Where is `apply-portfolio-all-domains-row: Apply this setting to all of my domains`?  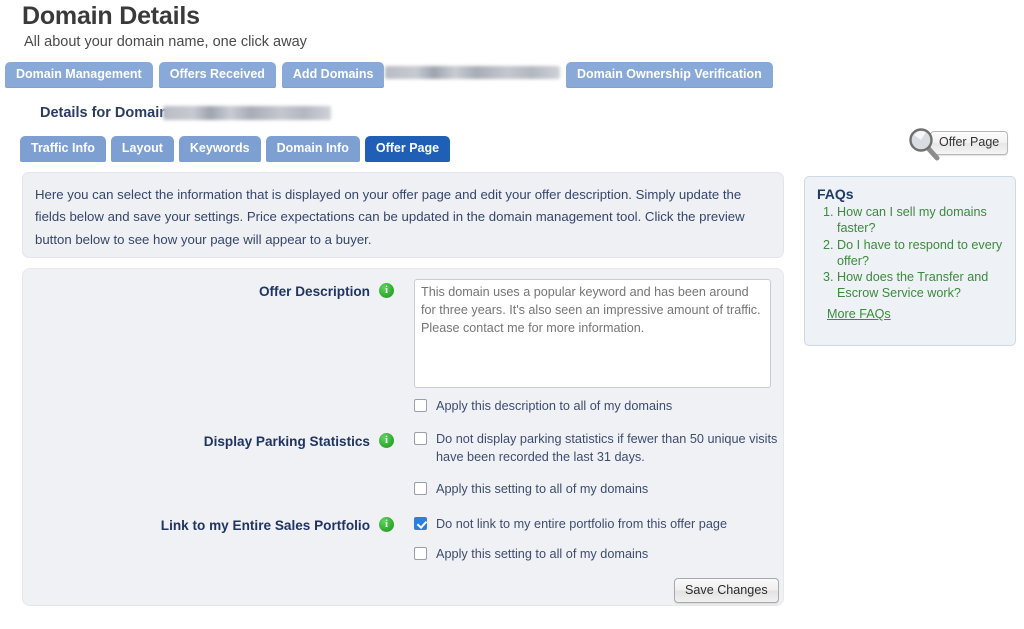 apply-portfolio-all-domains-row: Apply this setting to all of my domains is located at coordinates (594, 554).